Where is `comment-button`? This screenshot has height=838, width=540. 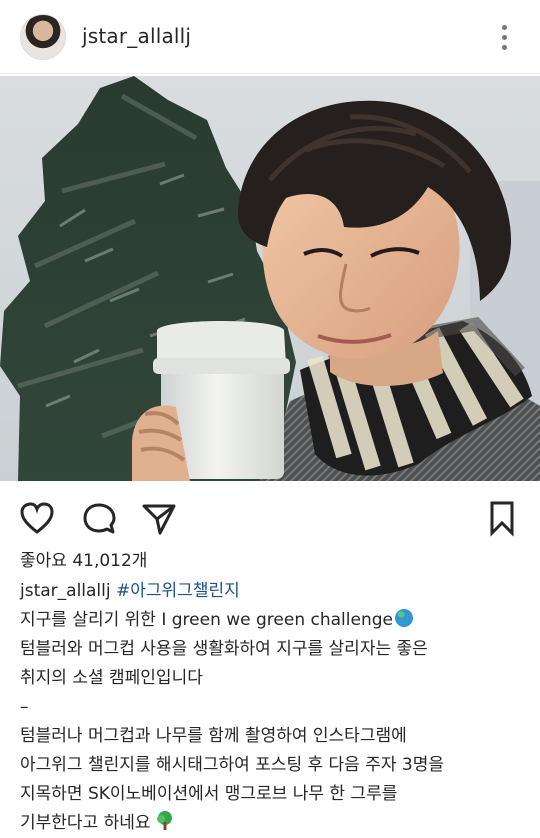 comment-button is located at coordinates (99, 518).